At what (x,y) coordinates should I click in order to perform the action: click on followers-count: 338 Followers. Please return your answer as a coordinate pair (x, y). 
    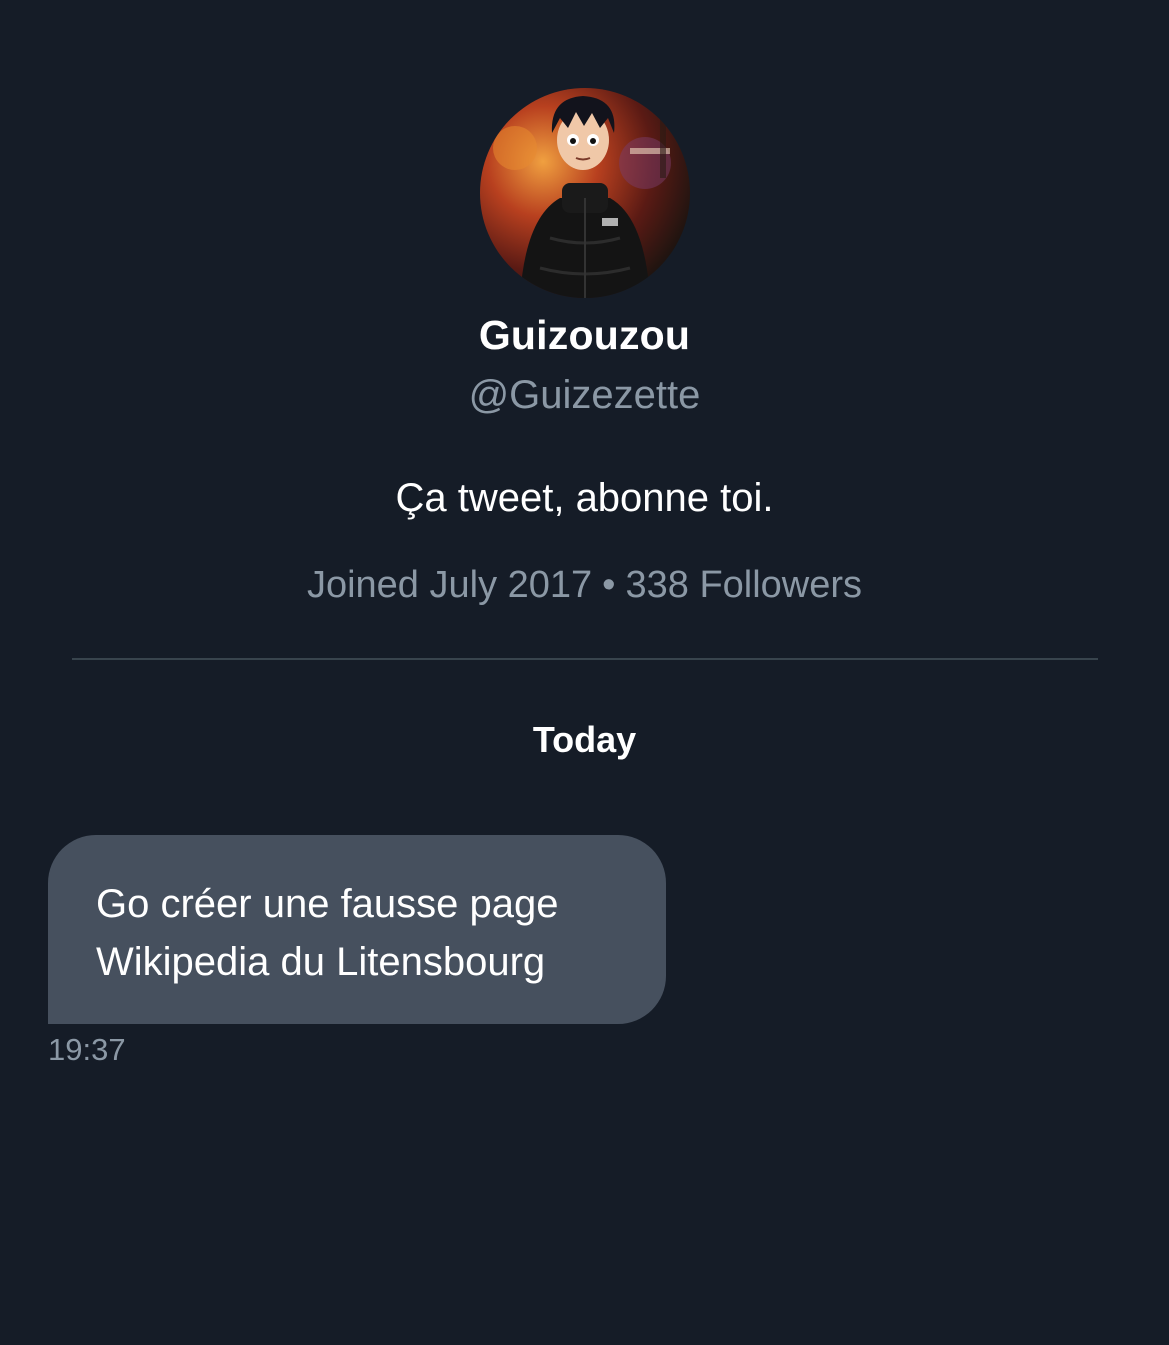
    Looking at the image, I should click on (743, 585).